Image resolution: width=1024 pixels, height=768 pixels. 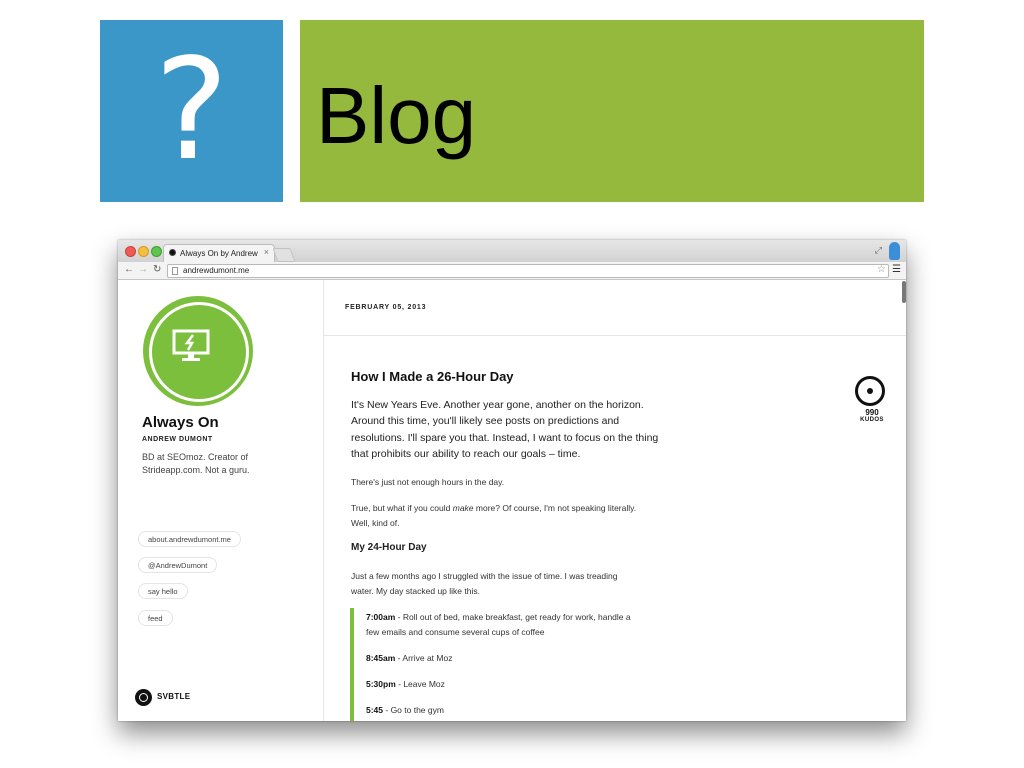 What do you see at coordinates (156, 251) in the screenshot?
I see `zoom-window-button` at bounding box center [156, 251].